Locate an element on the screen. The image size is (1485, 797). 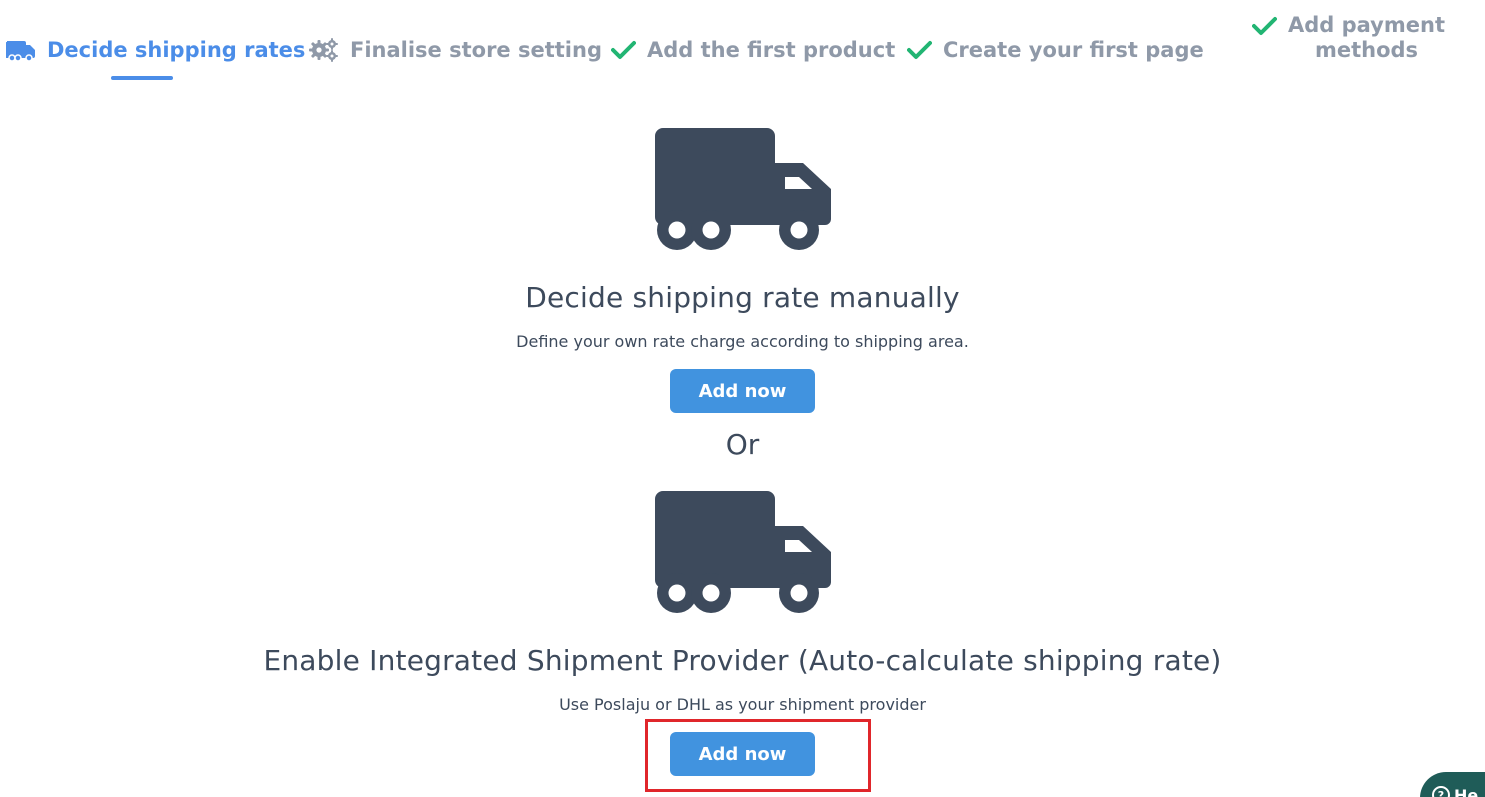
tab-create-first-page: Create your first page is located at coordinates (1055, 50).